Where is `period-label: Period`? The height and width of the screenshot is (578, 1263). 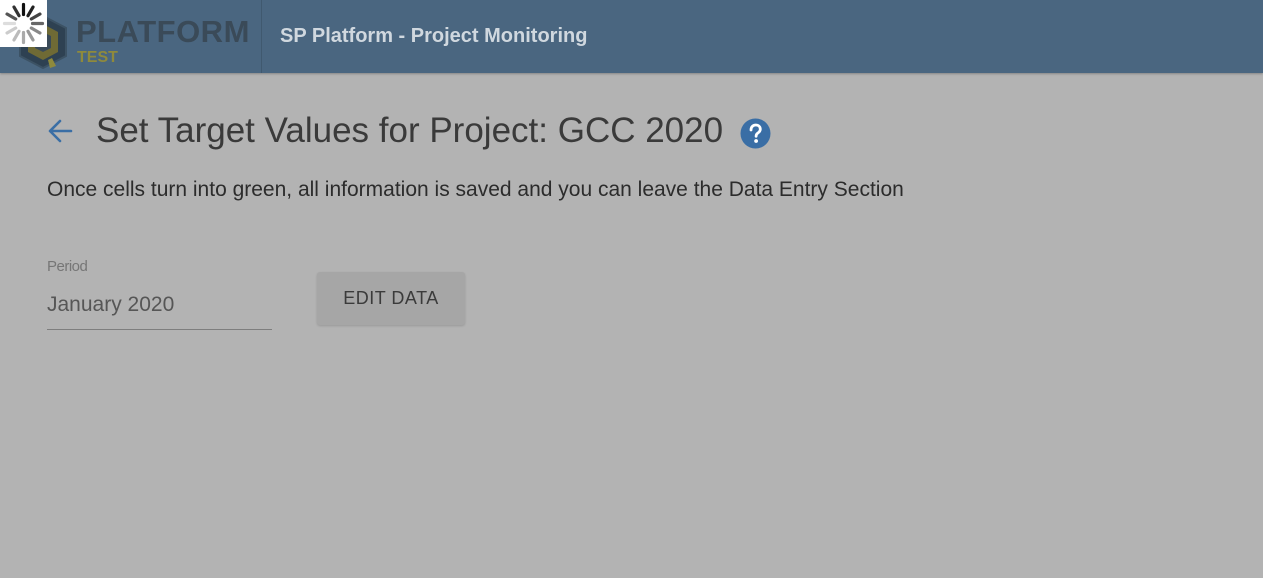 period-label: Period is located at coordinates (67, 266).